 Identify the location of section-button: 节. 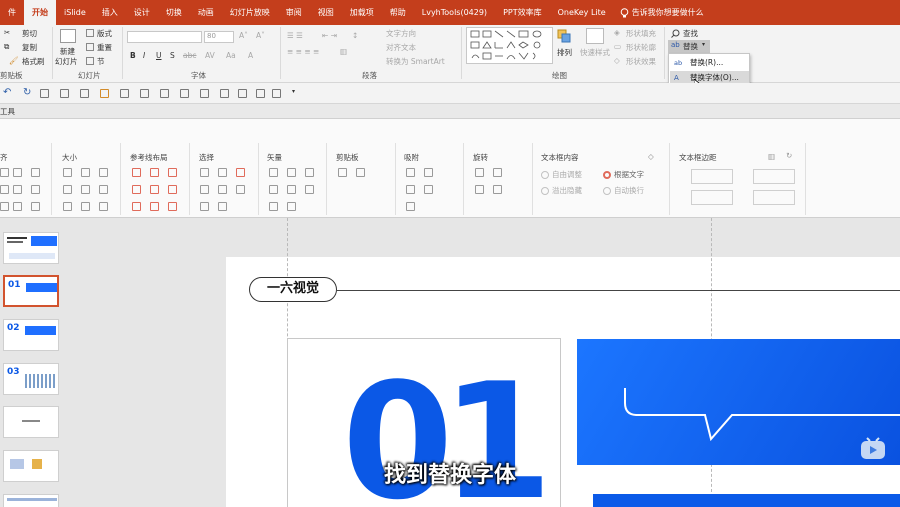
(101, 61).